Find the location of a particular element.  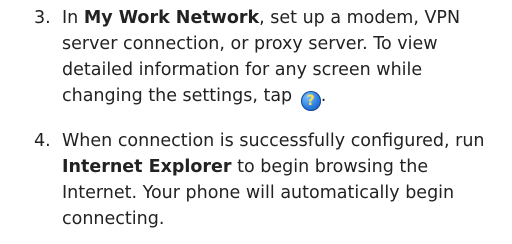

menu-name-my-work-network: My Work Network is located at coordinates (171, 18).